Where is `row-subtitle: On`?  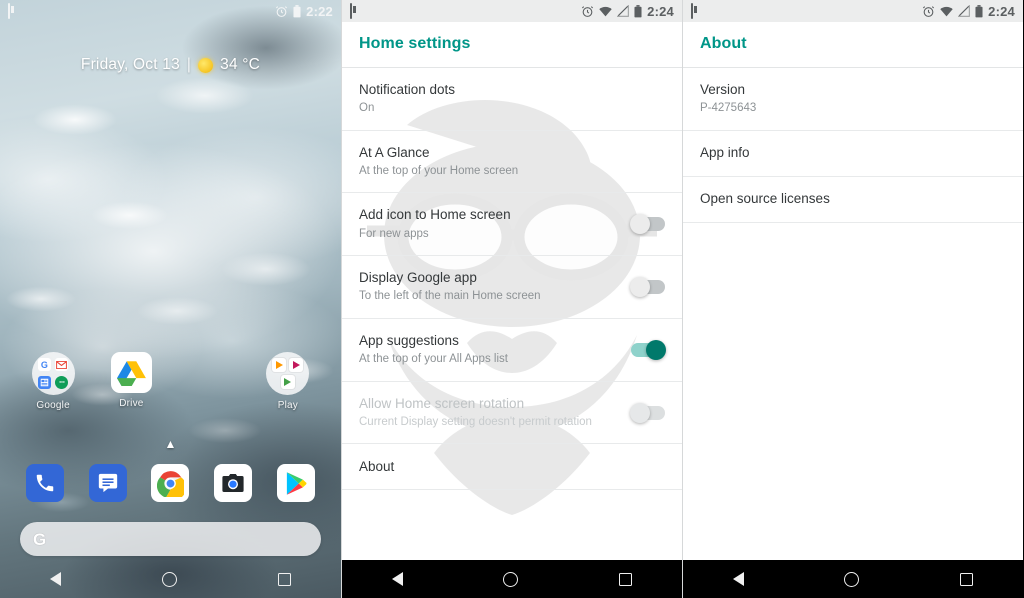 row-subtitle: On is located at coordinates (367, 108).